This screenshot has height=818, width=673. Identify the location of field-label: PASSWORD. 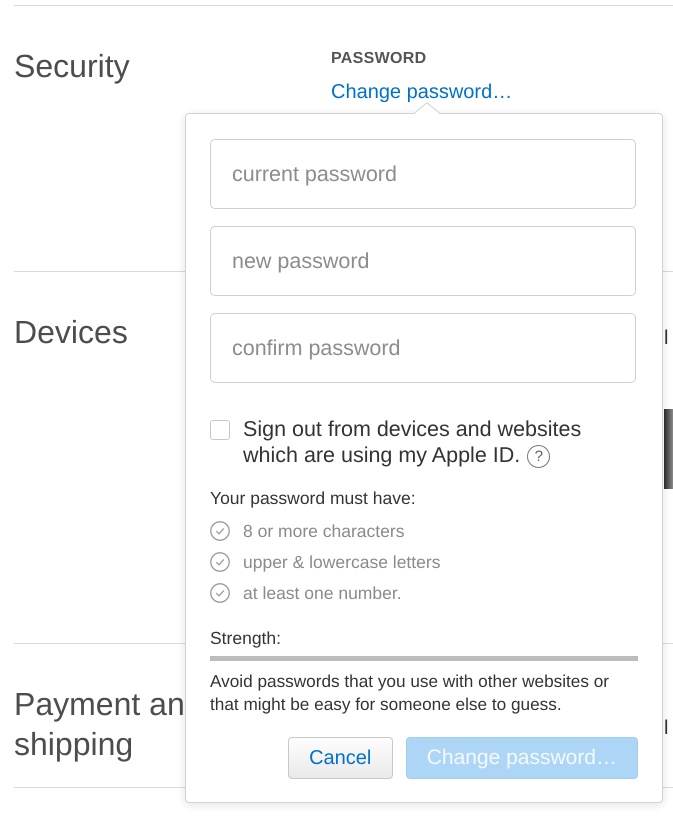
(378, 59).